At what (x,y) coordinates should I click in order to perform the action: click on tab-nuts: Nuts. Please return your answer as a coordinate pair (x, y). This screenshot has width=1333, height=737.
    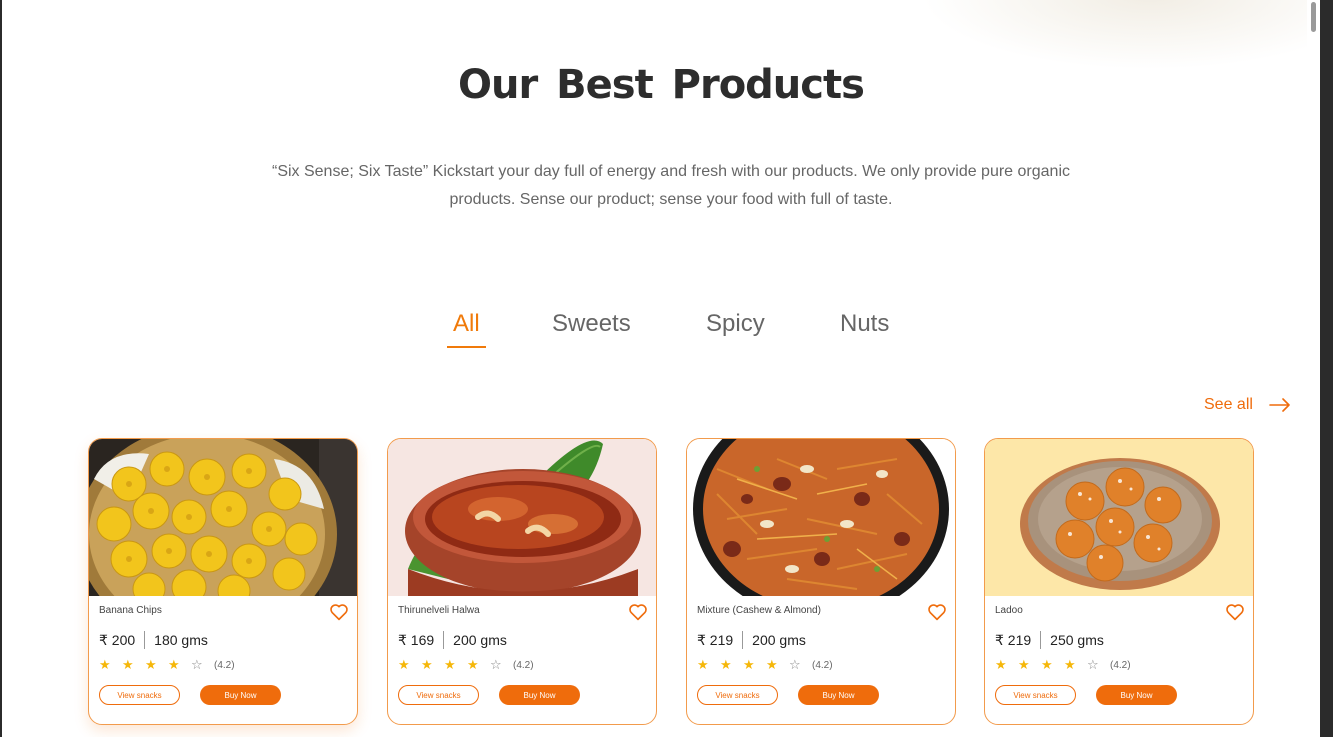
    Looking at the image, I should click on (864, 329).